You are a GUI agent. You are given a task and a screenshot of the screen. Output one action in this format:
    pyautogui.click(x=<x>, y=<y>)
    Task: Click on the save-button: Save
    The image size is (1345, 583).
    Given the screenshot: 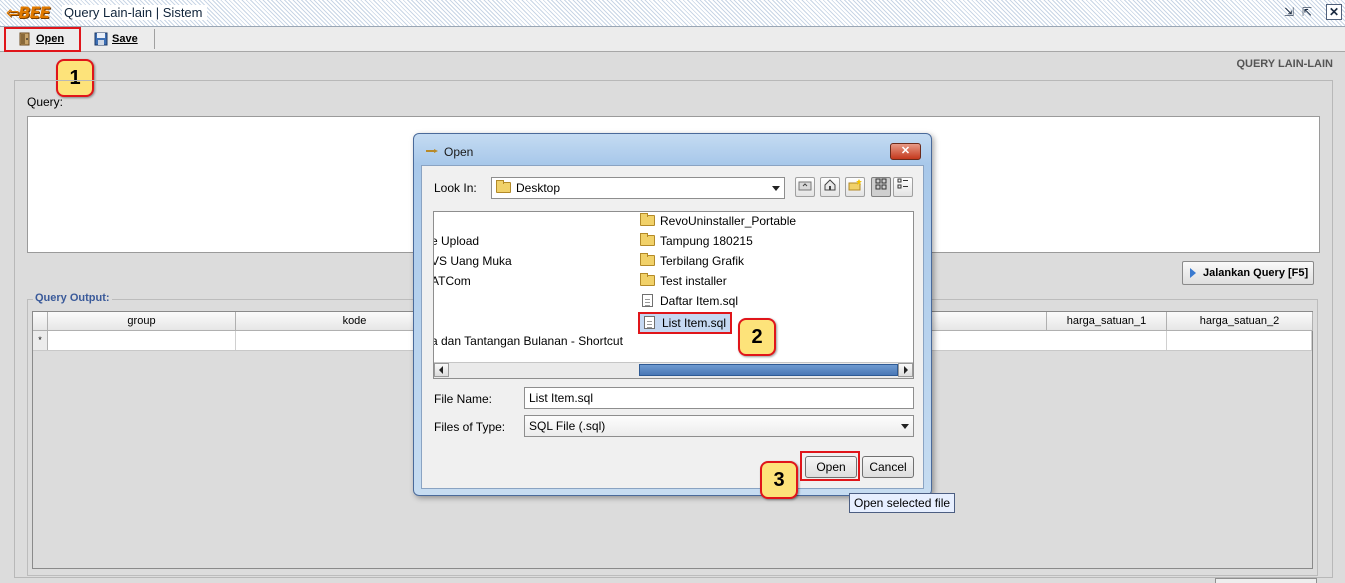 What is the action you would take?
    pyautogui.click(x=117, y=39)
    